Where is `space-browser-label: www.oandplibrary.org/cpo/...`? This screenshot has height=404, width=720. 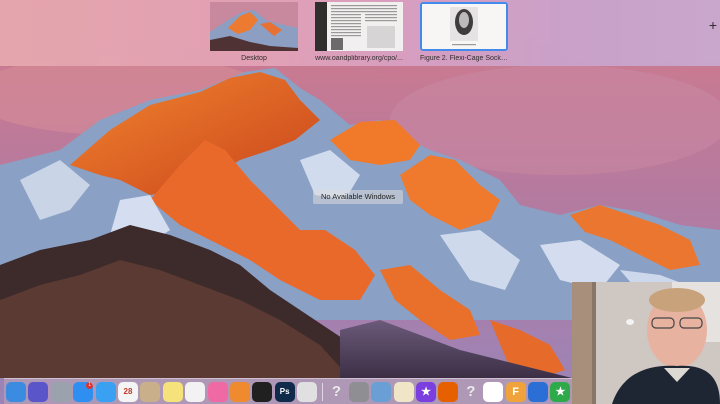
space-browser-label: www.oandplibrary.org/cpo/... is located at coordinates (359, 58).